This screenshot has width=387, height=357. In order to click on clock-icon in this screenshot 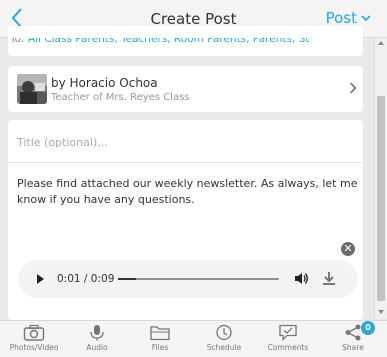, I will do `click(224, 332)`.